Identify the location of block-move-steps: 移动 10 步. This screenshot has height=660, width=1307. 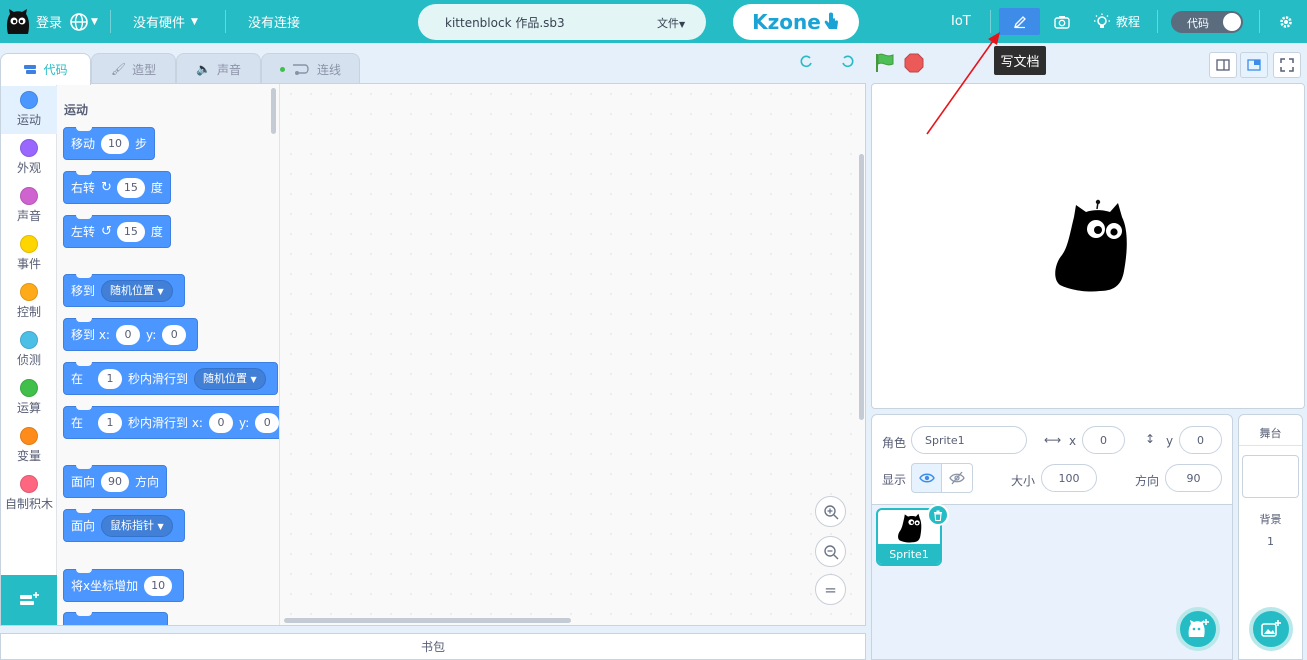
(109, 143).